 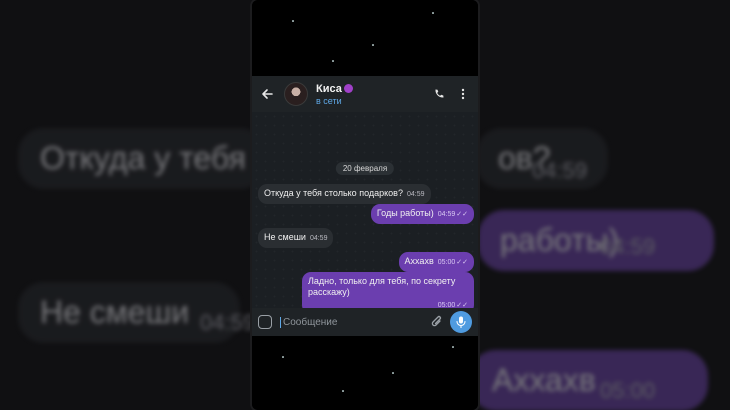 I want to click on message-time: 05:00, so click(x=446, y=262).